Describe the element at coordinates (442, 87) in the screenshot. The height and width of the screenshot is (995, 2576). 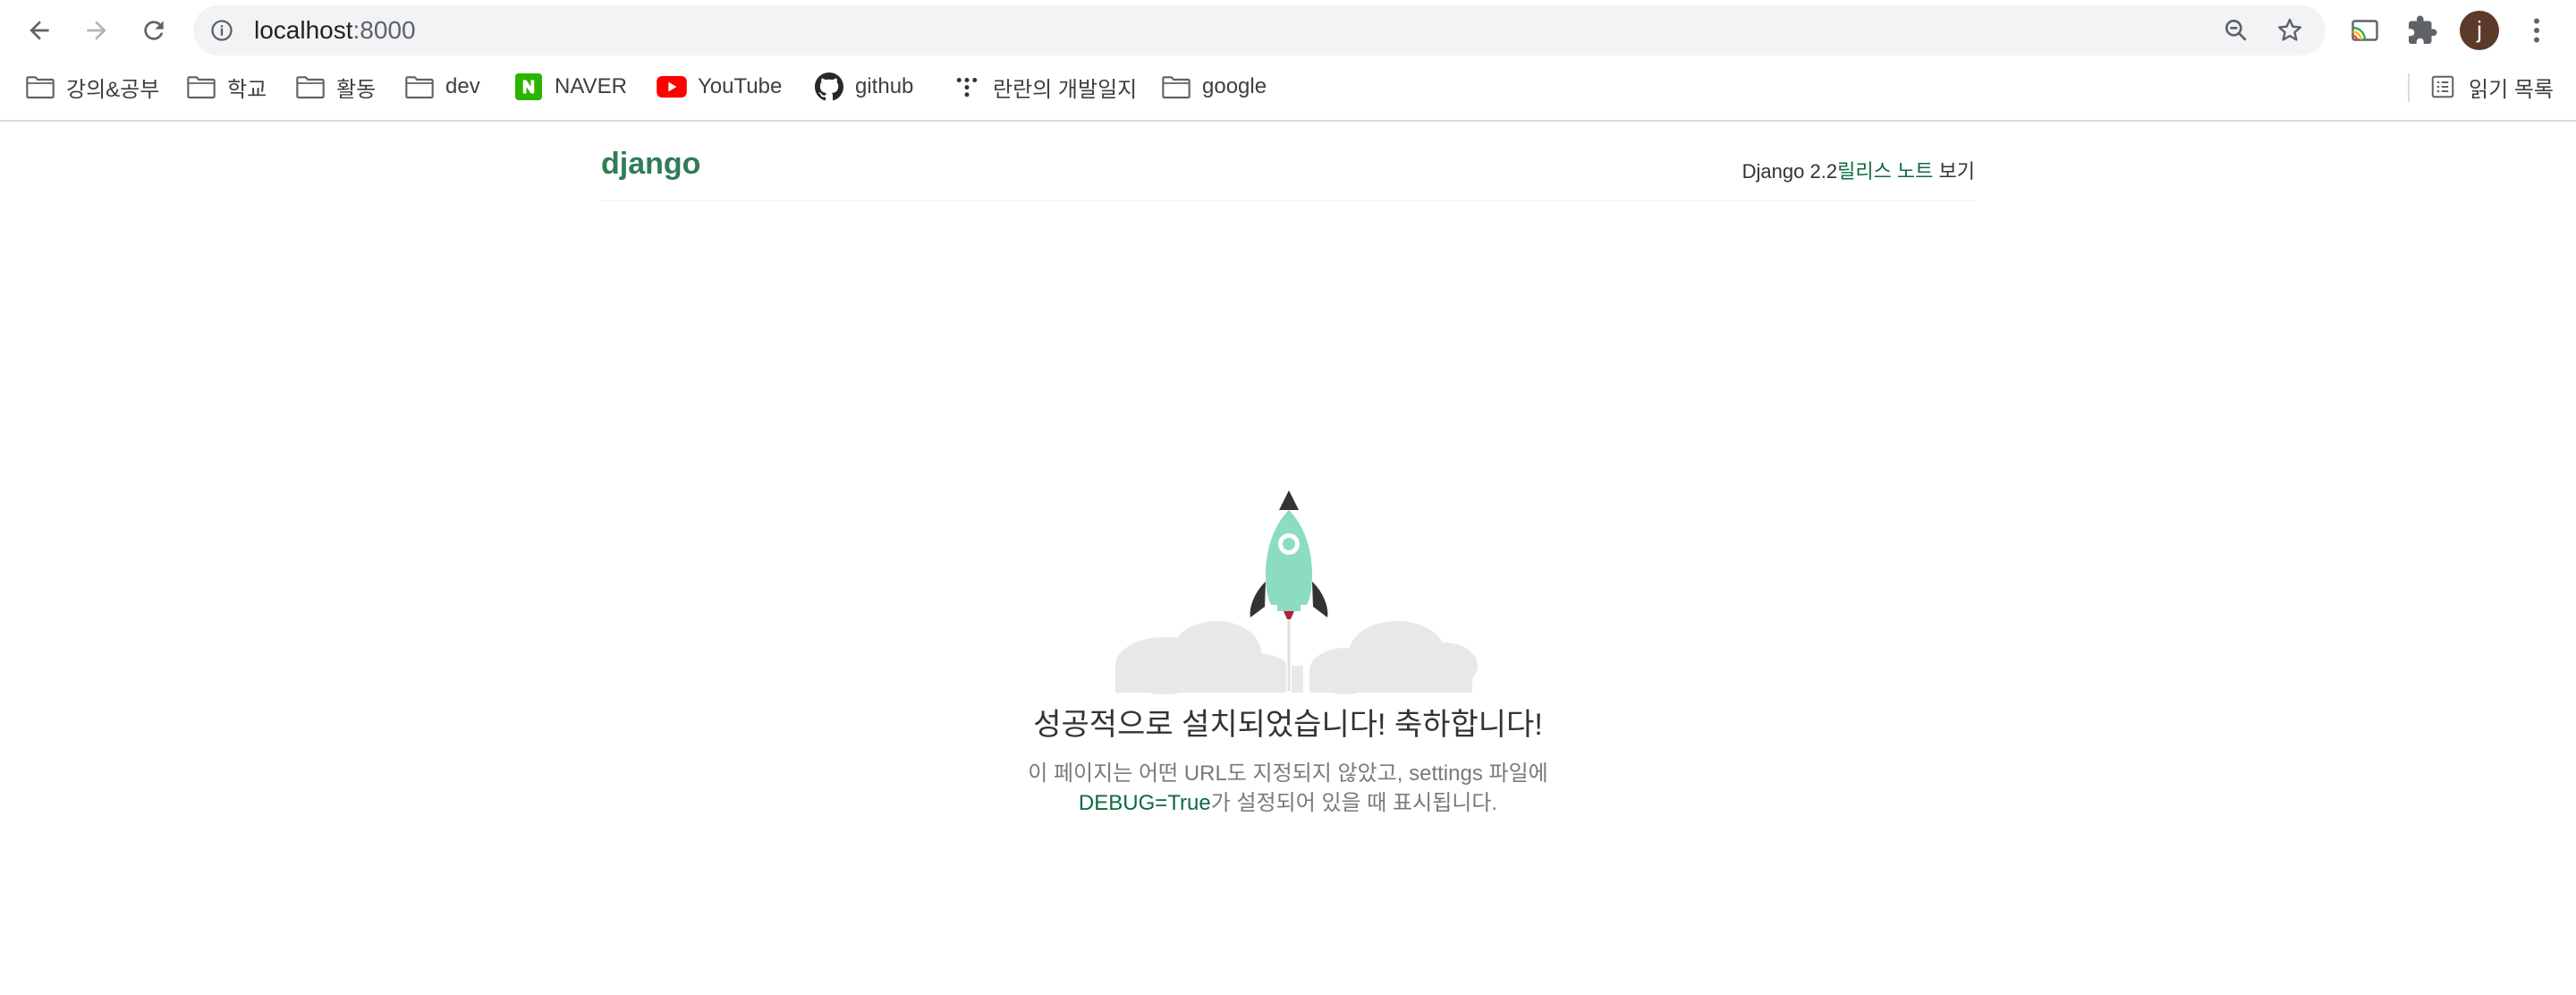
I see `bookmark-folder-dev: dev` at that location.